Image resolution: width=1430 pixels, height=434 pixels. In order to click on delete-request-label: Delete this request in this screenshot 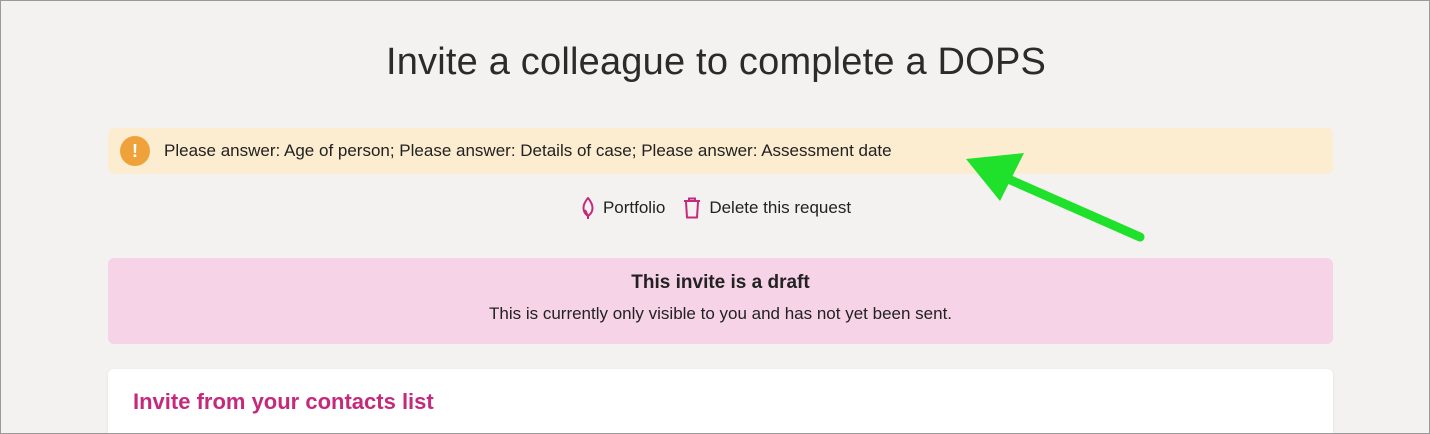, I will do `click(780, 207)`.